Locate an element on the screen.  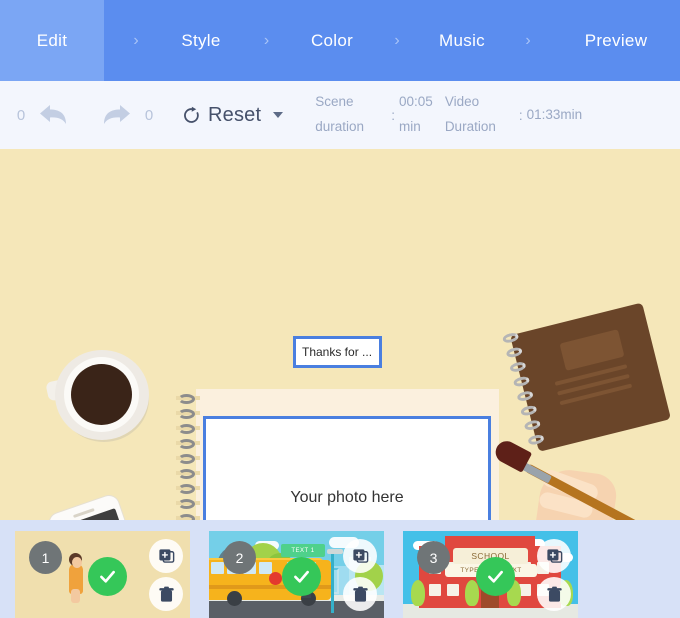
tab-color-label: Color is located at coordinates (332, 40).